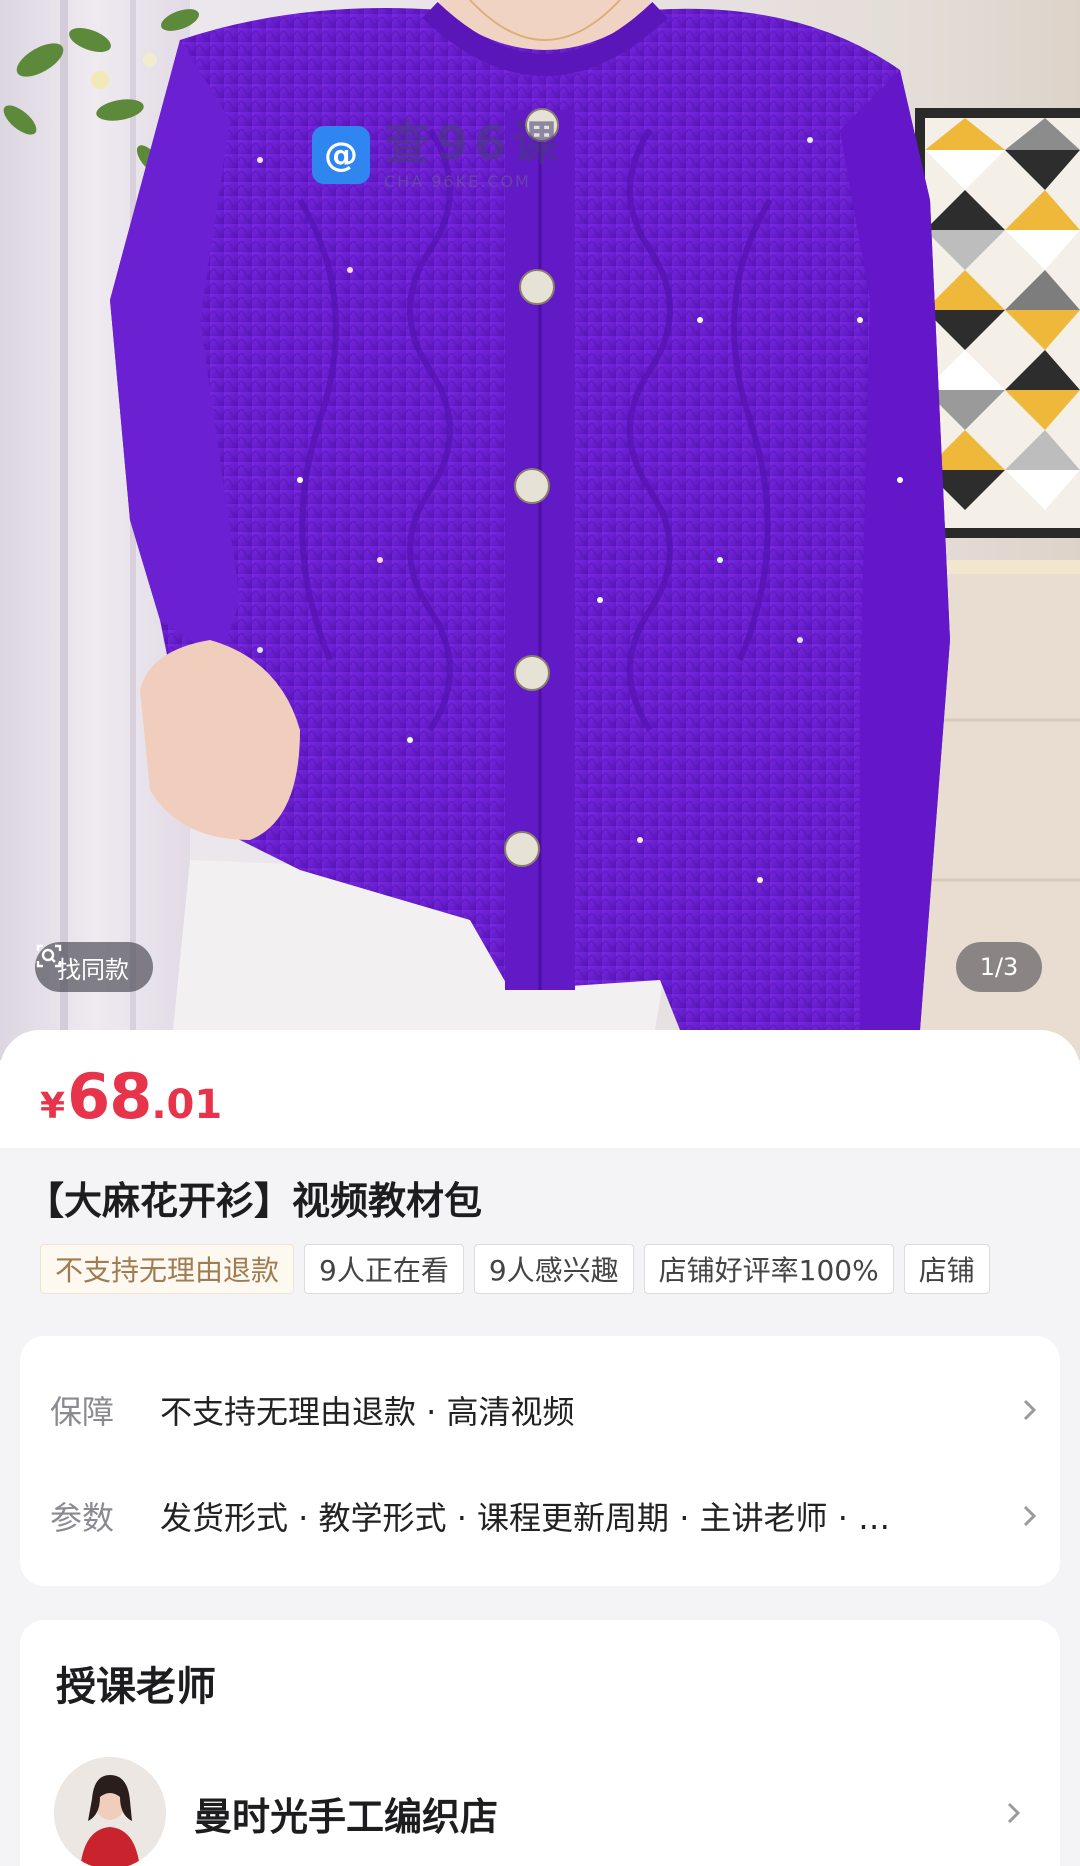  What do you see at coordinates (457, 181) in the screenshot?
I see `watermark-url: CHA 96KE.COM` at bounding box center [457, 181].